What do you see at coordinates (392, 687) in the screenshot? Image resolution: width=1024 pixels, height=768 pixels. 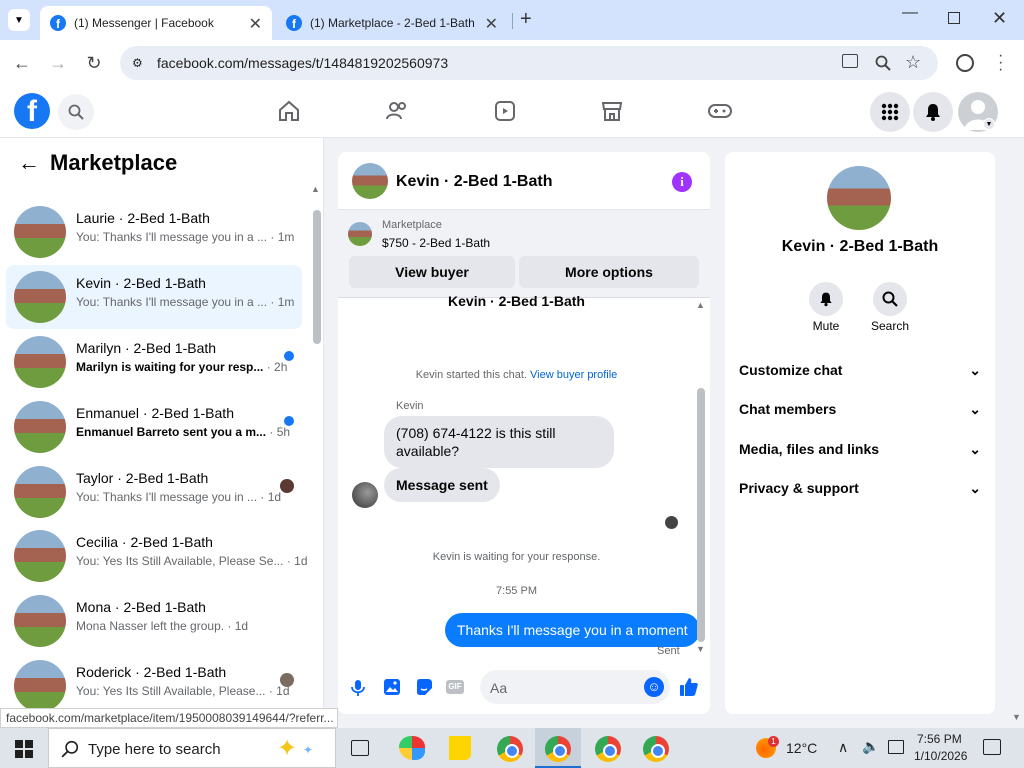 I see `photo-icon` at bounding box center [392, 687].